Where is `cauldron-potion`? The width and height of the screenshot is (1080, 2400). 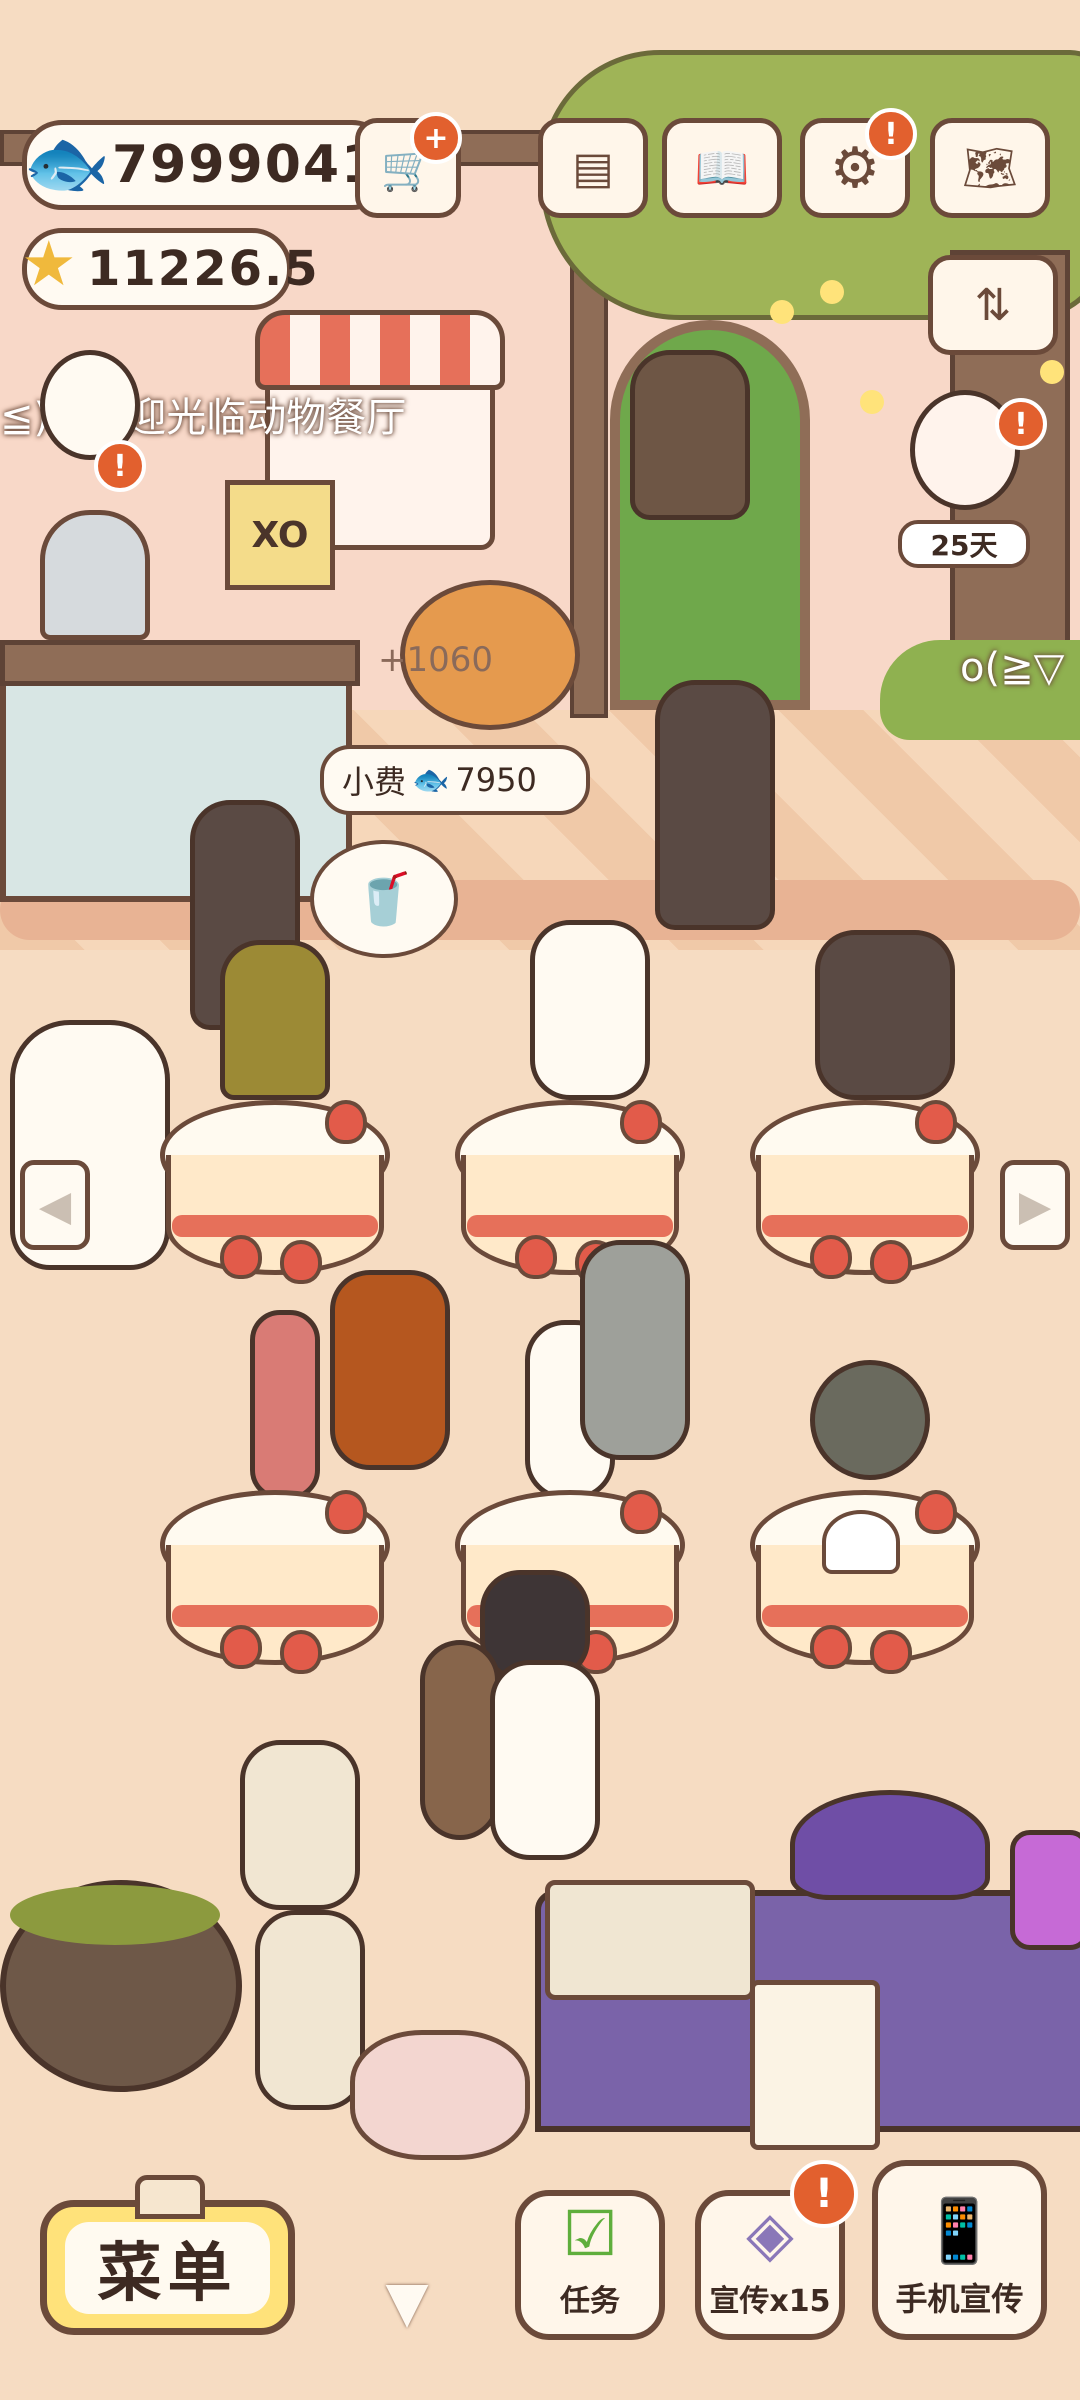 cauldron-potion is located at coordinates (115, 1915).